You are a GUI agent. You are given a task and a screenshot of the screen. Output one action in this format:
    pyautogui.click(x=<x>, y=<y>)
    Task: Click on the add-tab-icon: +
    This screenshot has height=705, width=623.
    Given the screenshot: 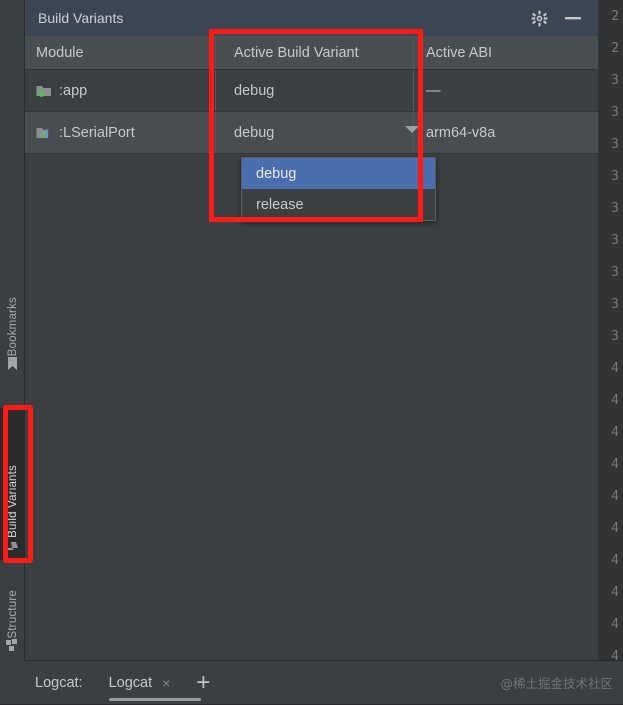 What is the action you would take?
    pyautogui.click(x=203, y=682)
    